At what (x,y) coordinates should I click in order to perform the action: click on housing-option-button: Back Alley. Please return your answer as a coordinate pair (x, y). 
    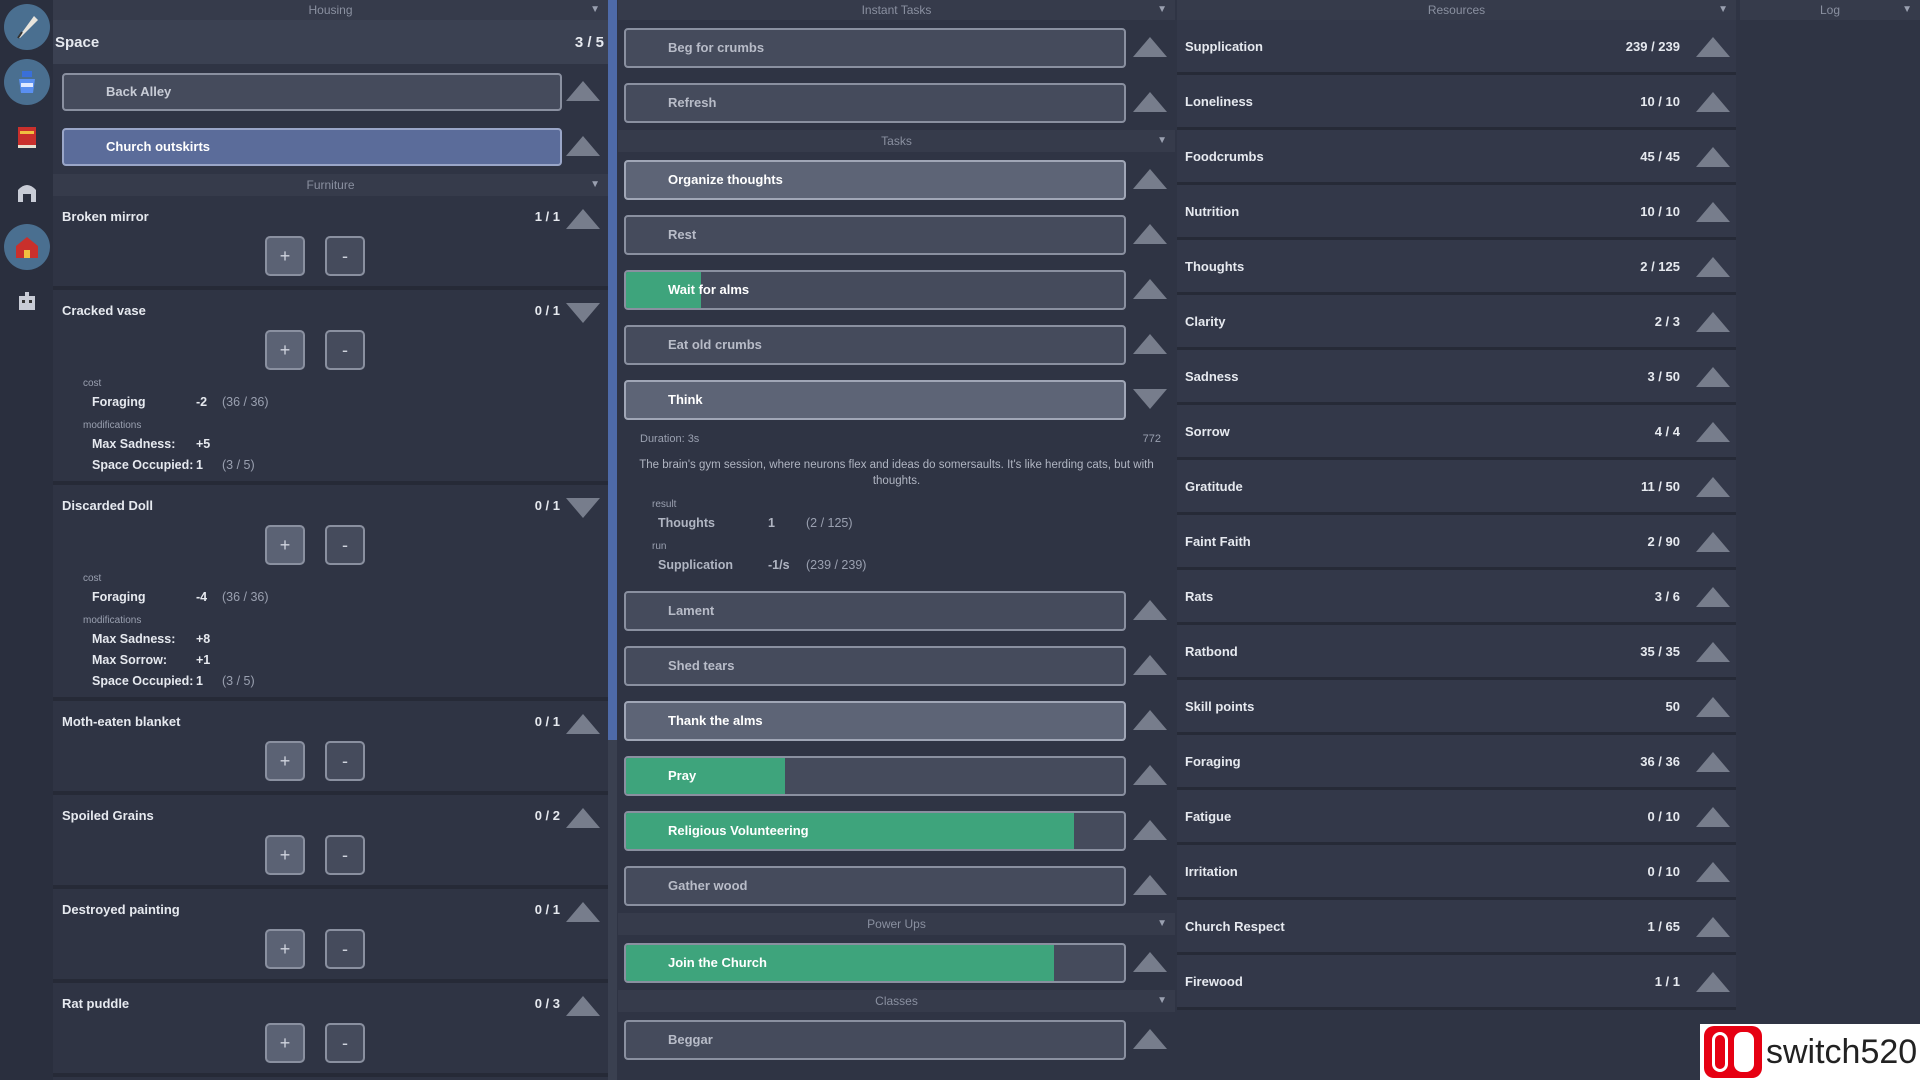
    Looking at the image, I should click on (312, 91).